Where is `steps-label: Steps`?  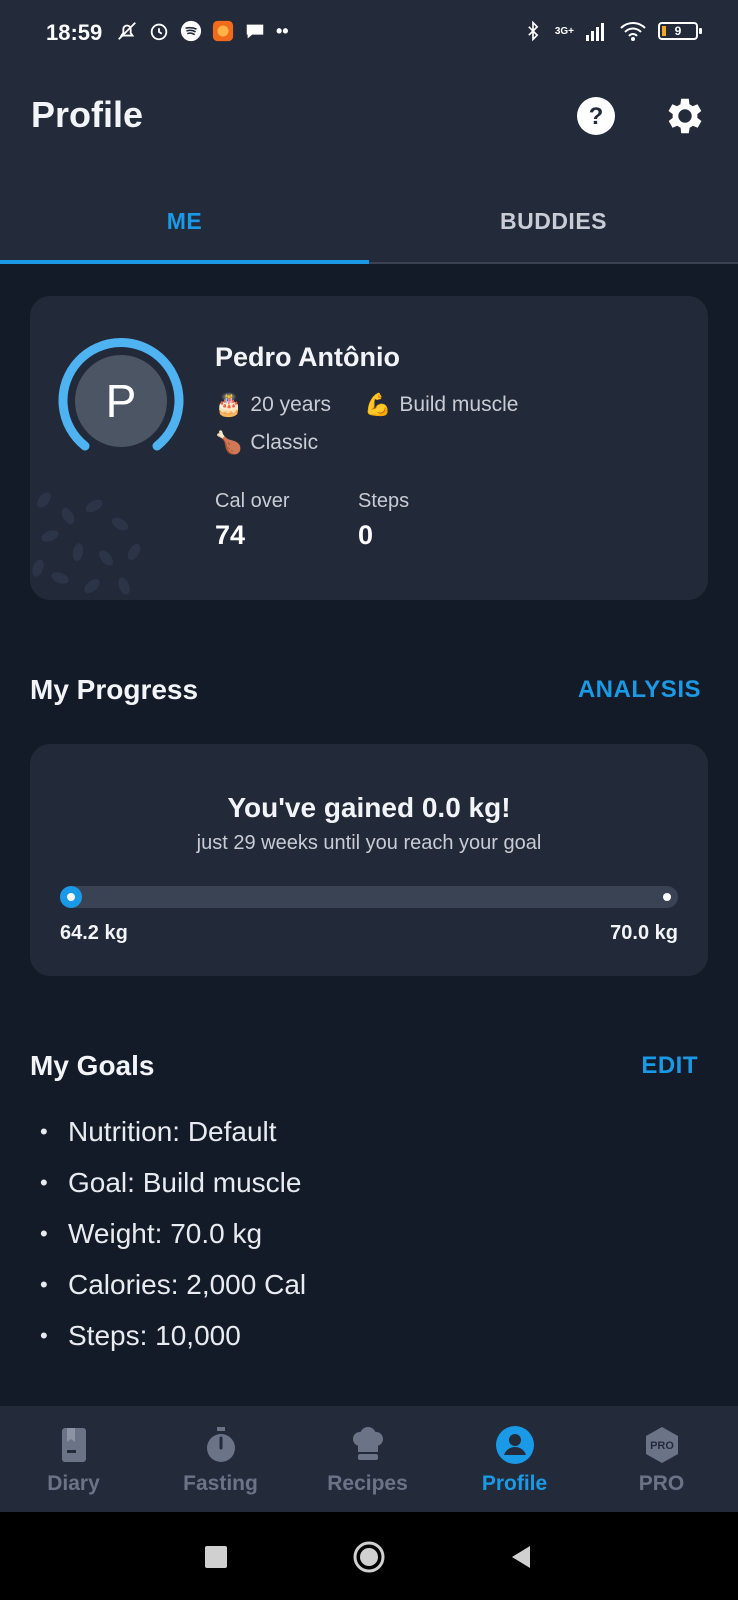
steps-label: Steps is located at coordinates (384, 501).